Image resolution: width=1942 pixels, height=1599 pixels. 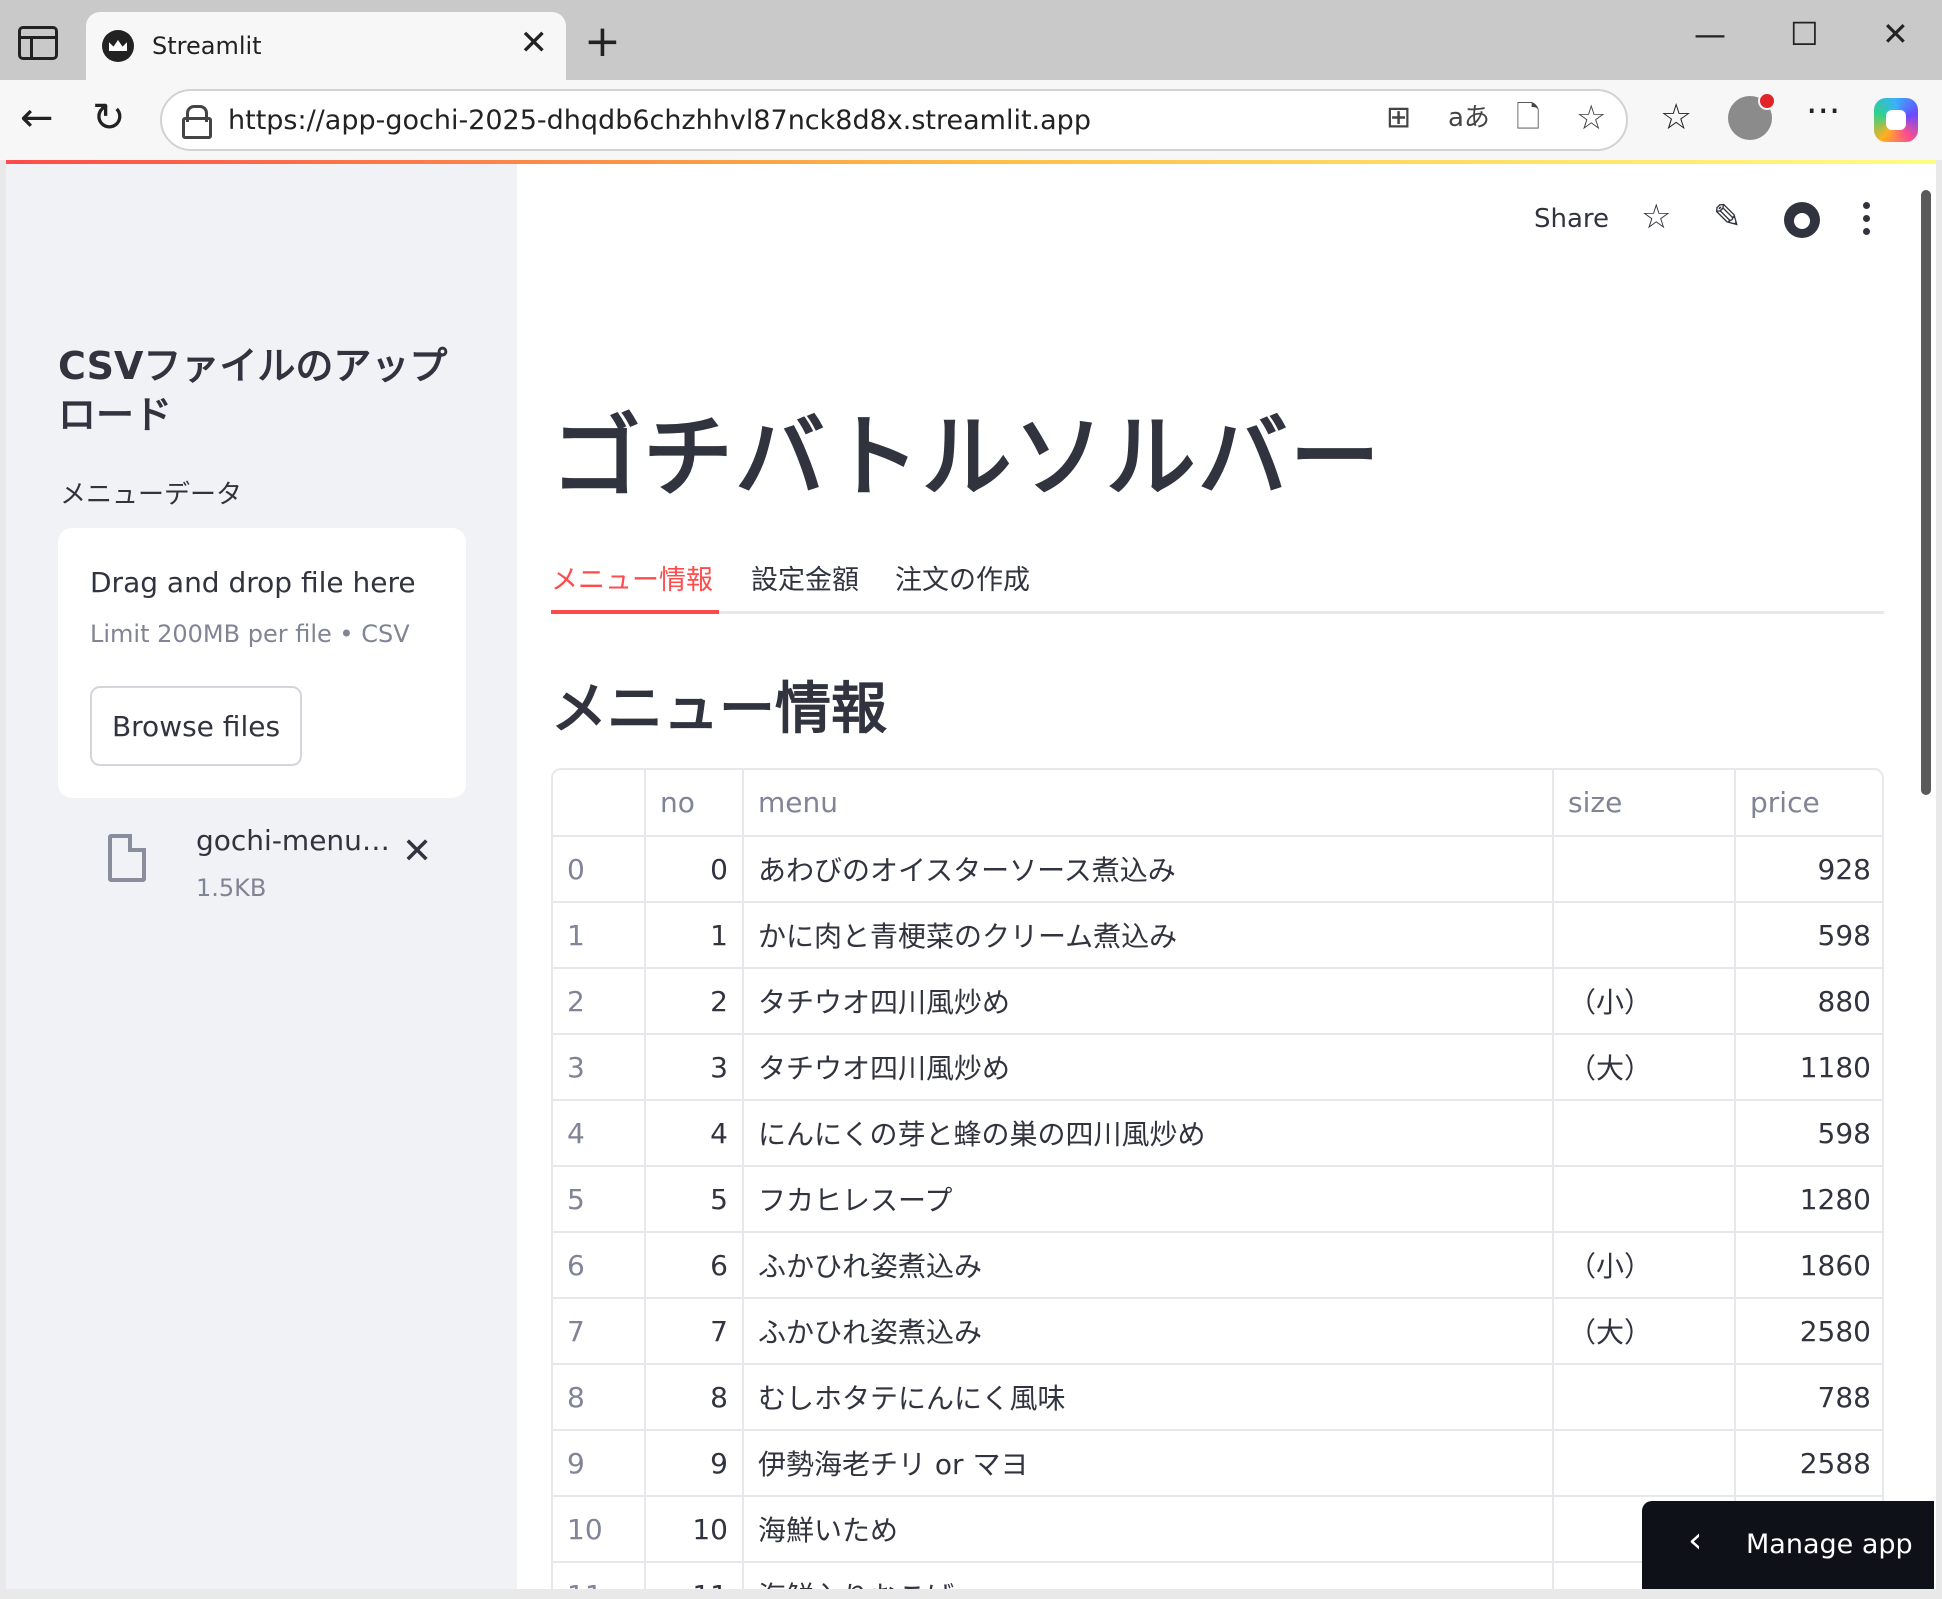 I want to click on price-cell: 2580, so click(x=1808, y=1331).